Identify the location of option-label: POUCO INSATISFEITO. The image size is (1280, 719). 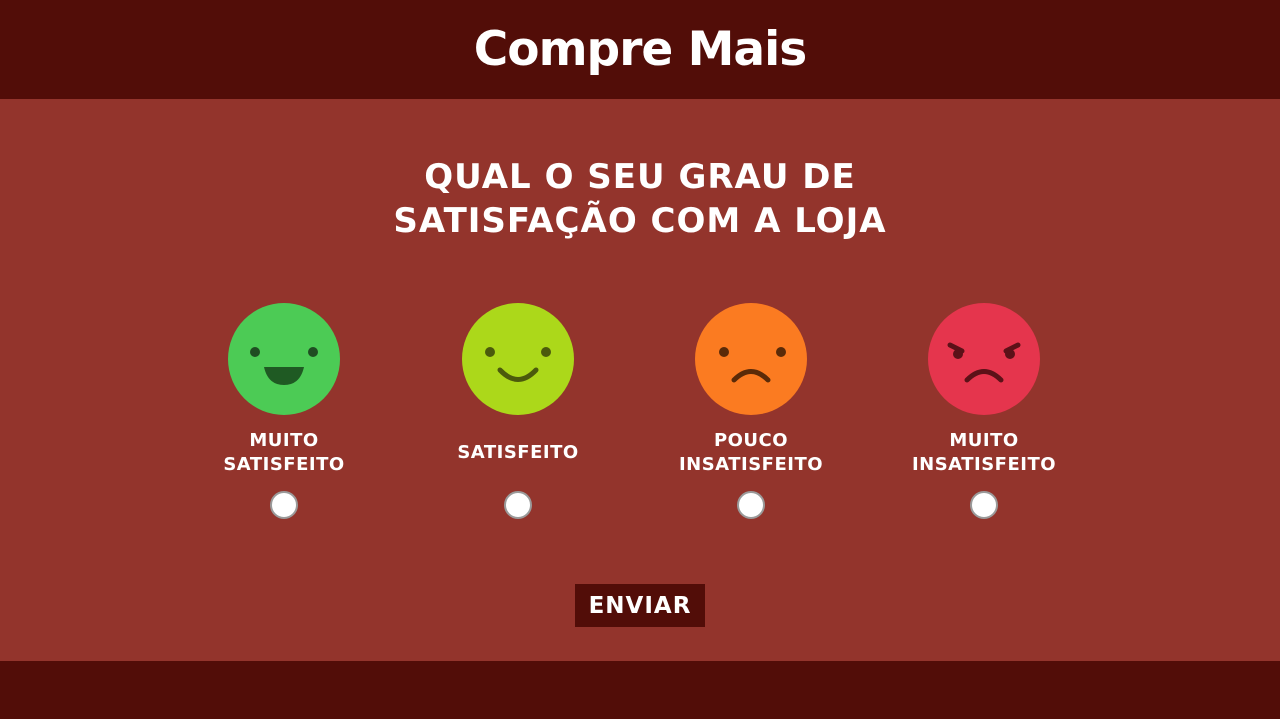
(751, 453).